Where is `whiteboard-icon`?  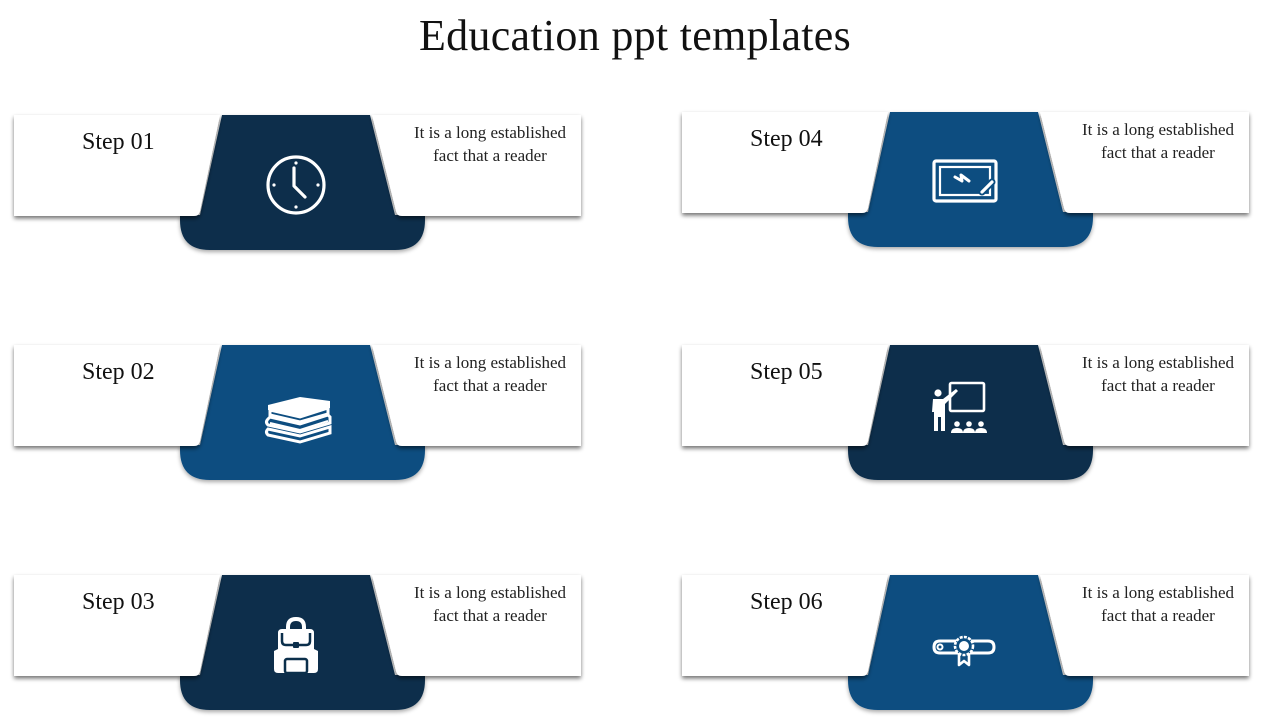 whiteboard-icon is located at coordinates (964, 182).